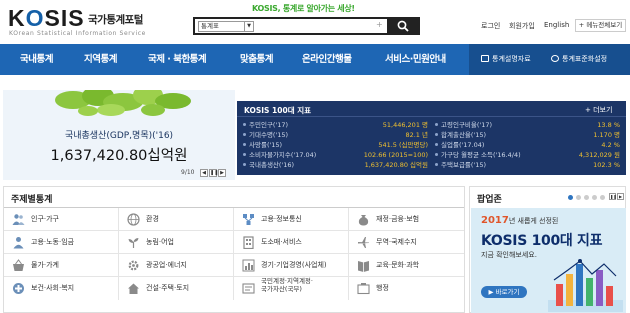  I want to click on promo-chart-illustration, so click(585, 285).